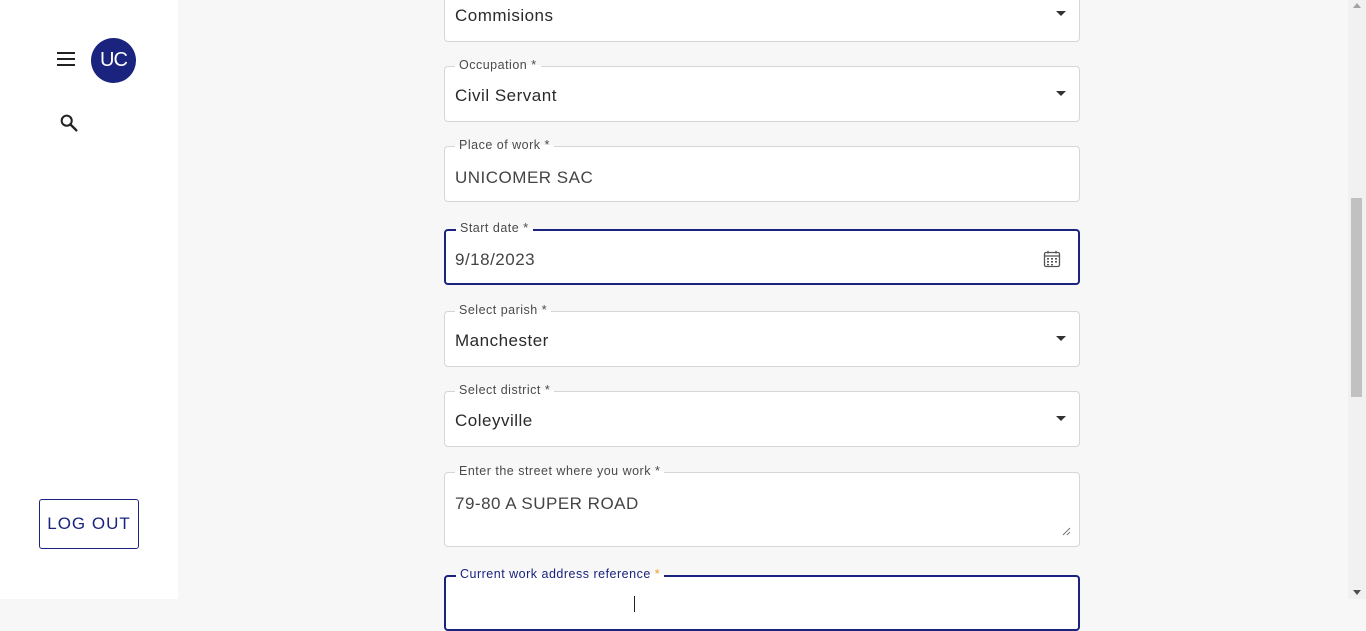  Describe the element at coordinates (762, 170) in the screenshot. I see `place-of-work-field: Place of work * UNICOMER SAC` at that location.